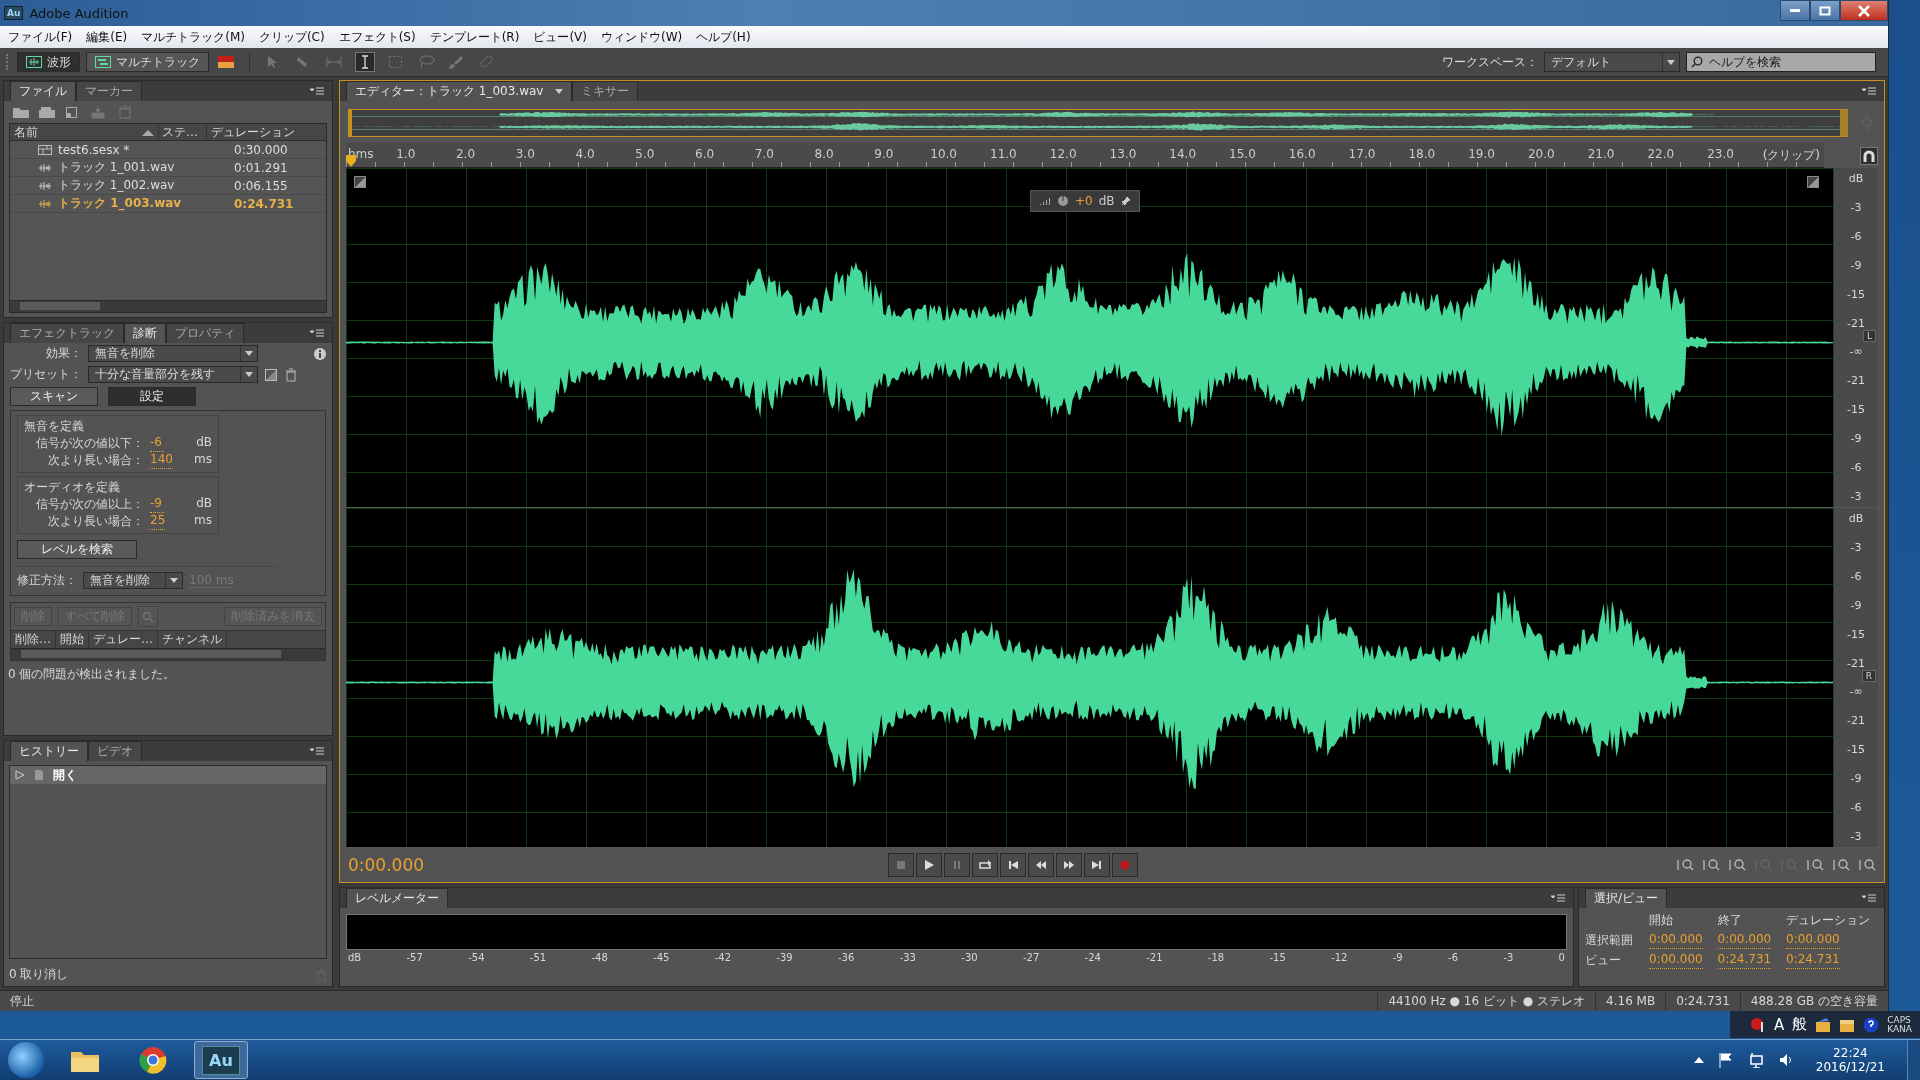 The width and height of the screenshot is (1920, 1080). What do you see at coordinates (1850, 1060) in the screenshot?
I see `clock: 22:24 2016/12/21` at bounding box center [1850, 1060].